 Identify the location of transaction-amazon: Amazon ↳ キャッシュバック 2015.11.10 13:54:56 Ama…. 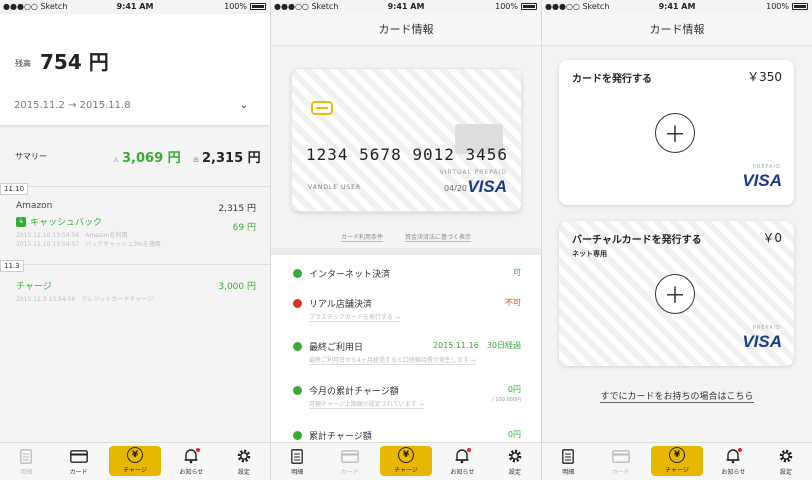
(136, 228).